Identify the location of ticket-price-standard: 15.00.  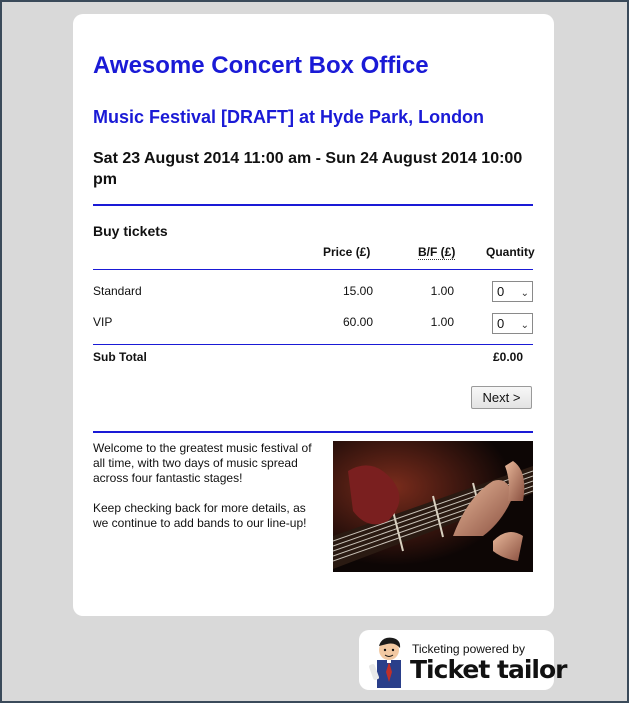
(357, 291).